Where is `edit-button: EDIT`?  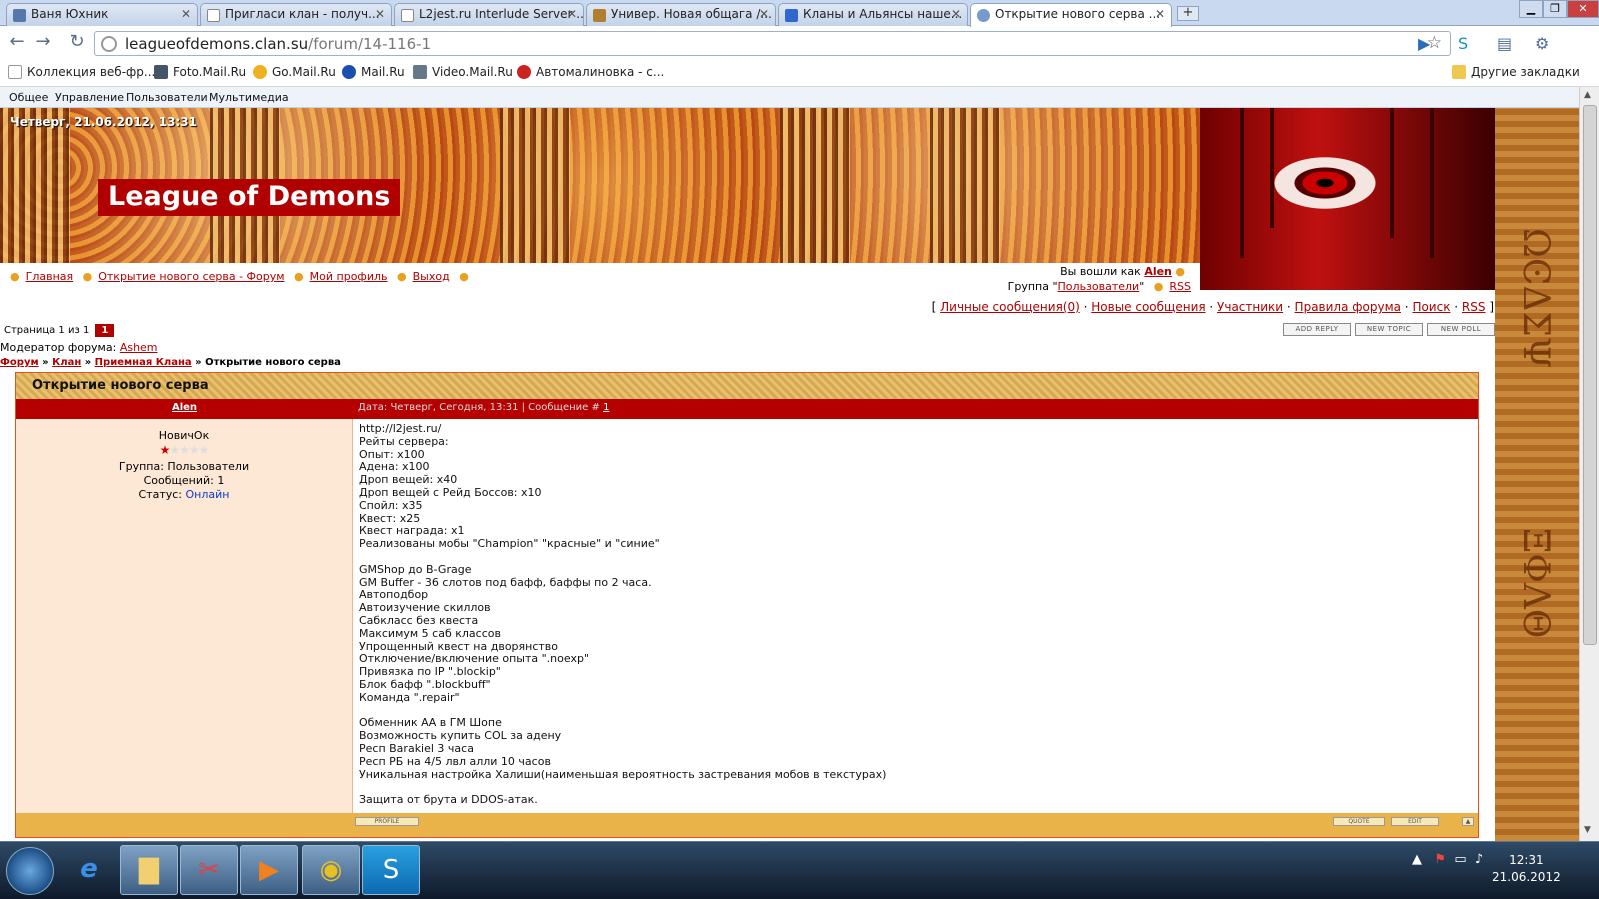 edit-button: EDIT is located at coordinates (1415, 821).